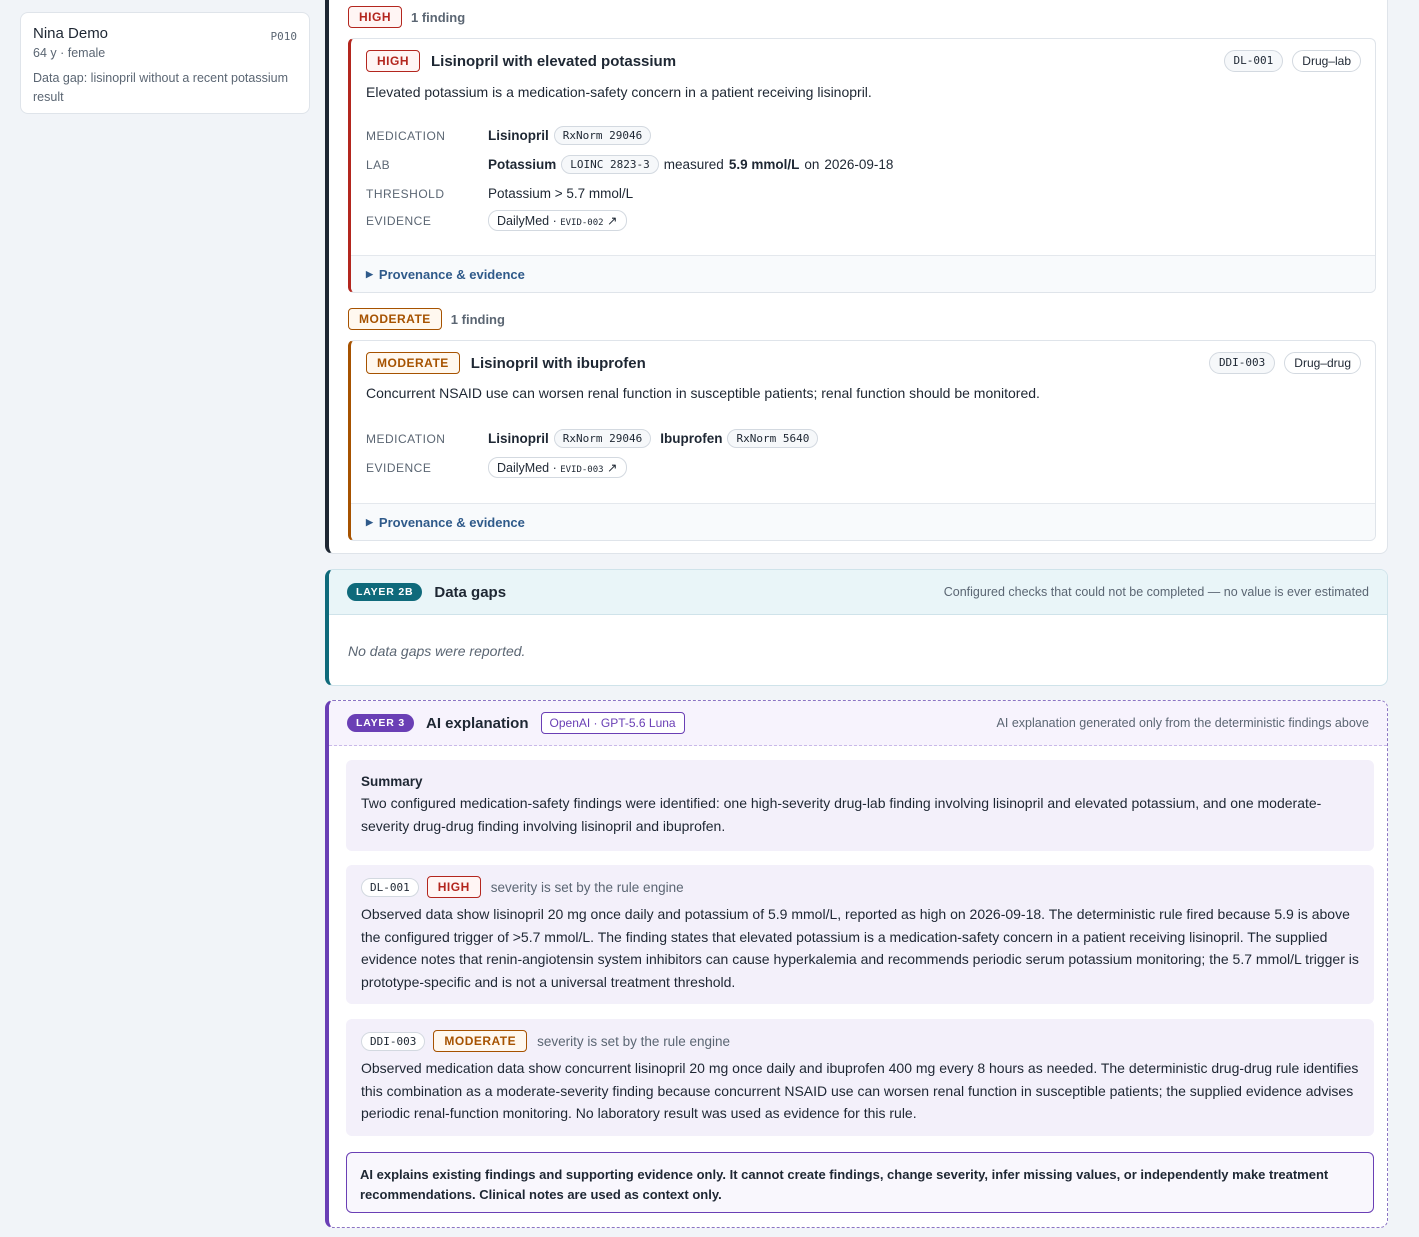  What do you see at coordinates (405, 193) in the screenshot?
I see `threshold-label: THRESHOLD` at bounding box center [405, 193].